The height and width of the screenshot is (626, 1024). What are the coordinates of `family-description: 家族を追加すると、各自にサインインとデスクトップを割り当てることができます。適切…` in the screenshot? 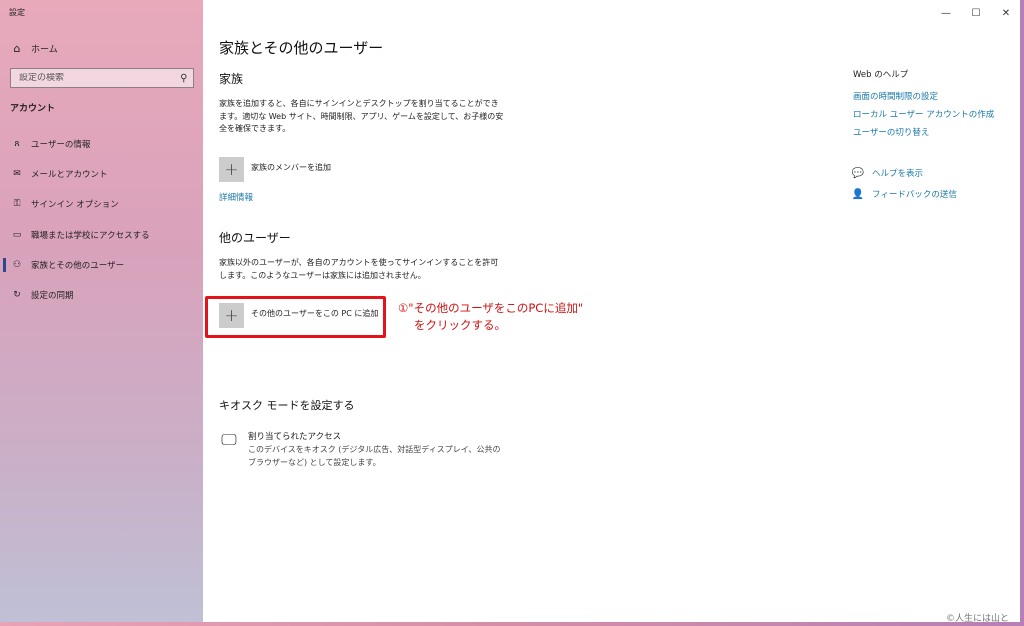 It's located at (361, 116).